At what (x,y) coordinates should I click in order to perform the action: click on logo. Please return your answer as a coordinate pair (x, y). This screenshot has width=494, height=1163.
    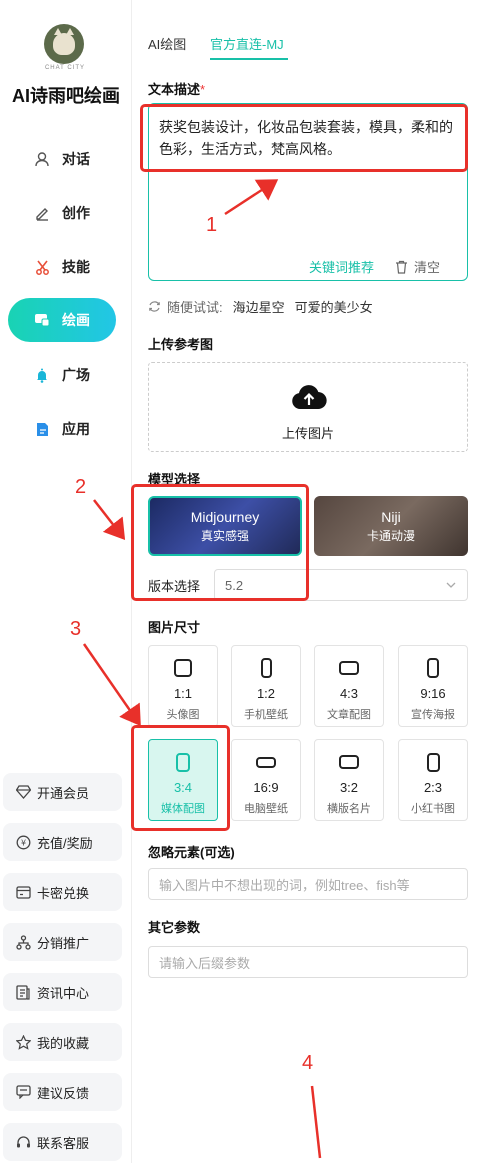
    Looking at the image, I should click on (64, 44).